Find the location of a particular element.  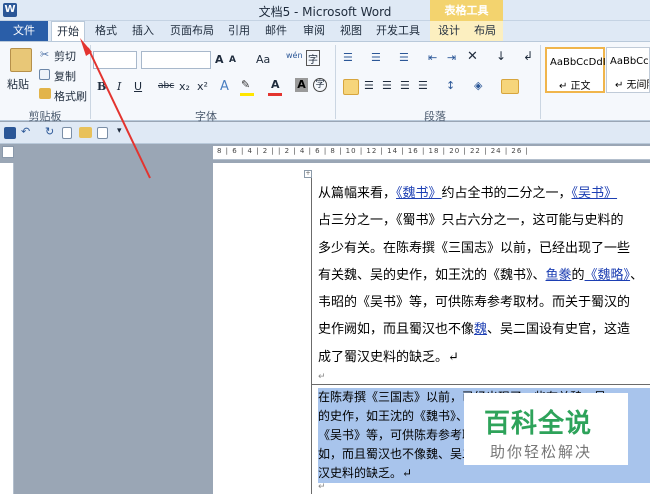

tab-developer: 开发工具 is located at coordinates (398, 31).